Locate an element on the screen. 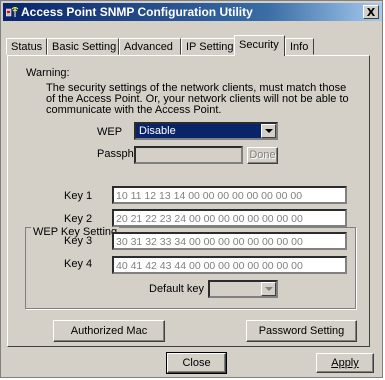 Image resolution: width=385 pixels, height=380 pixels. antenna-app-icon is located at coordinates (12, 12).